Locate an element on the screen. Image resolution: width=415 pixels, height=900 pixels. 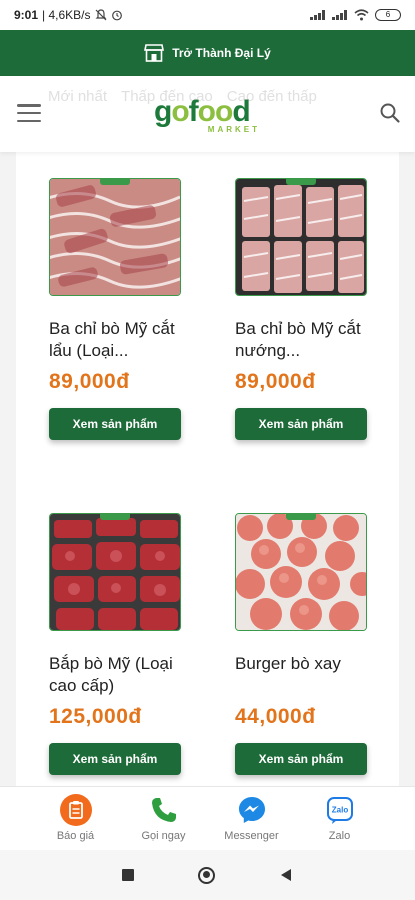
android-nav-bar is located at coordinates (207, 875).